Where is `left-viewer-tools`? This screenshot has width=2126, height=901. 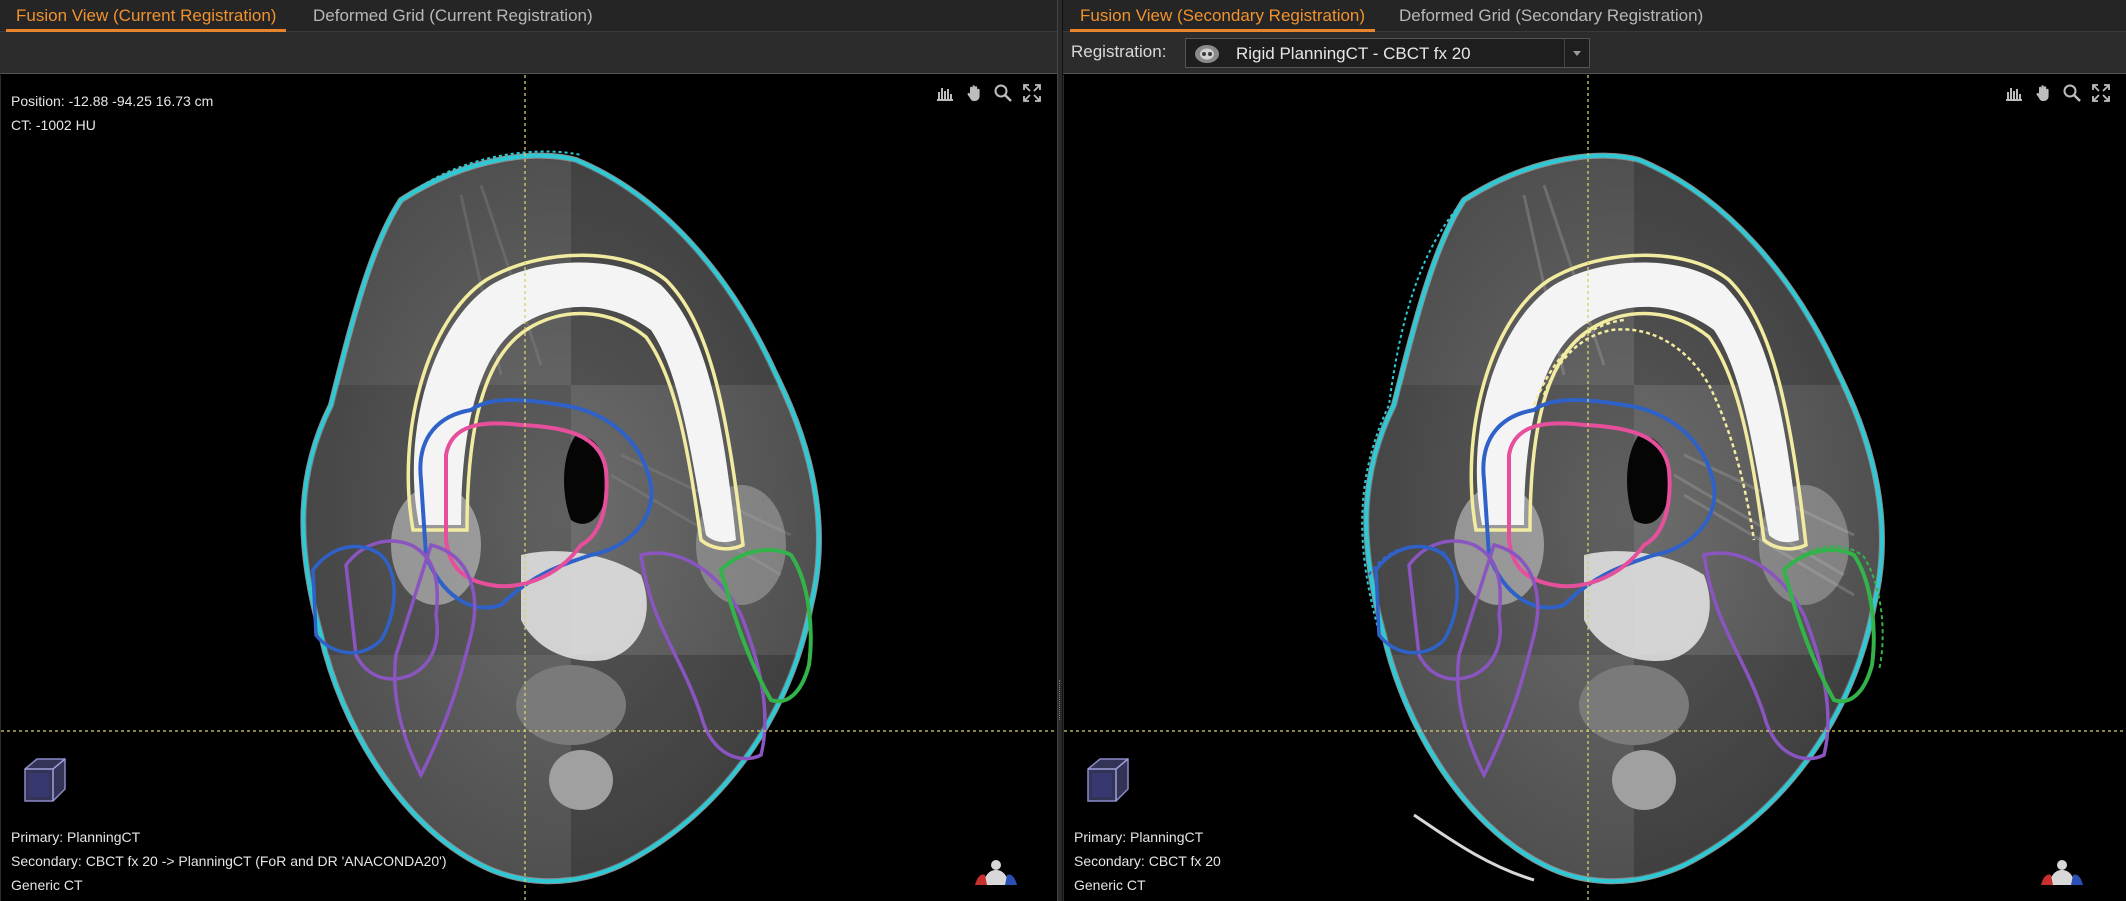 left-viewer-tools is located at coordinates (988, 93).